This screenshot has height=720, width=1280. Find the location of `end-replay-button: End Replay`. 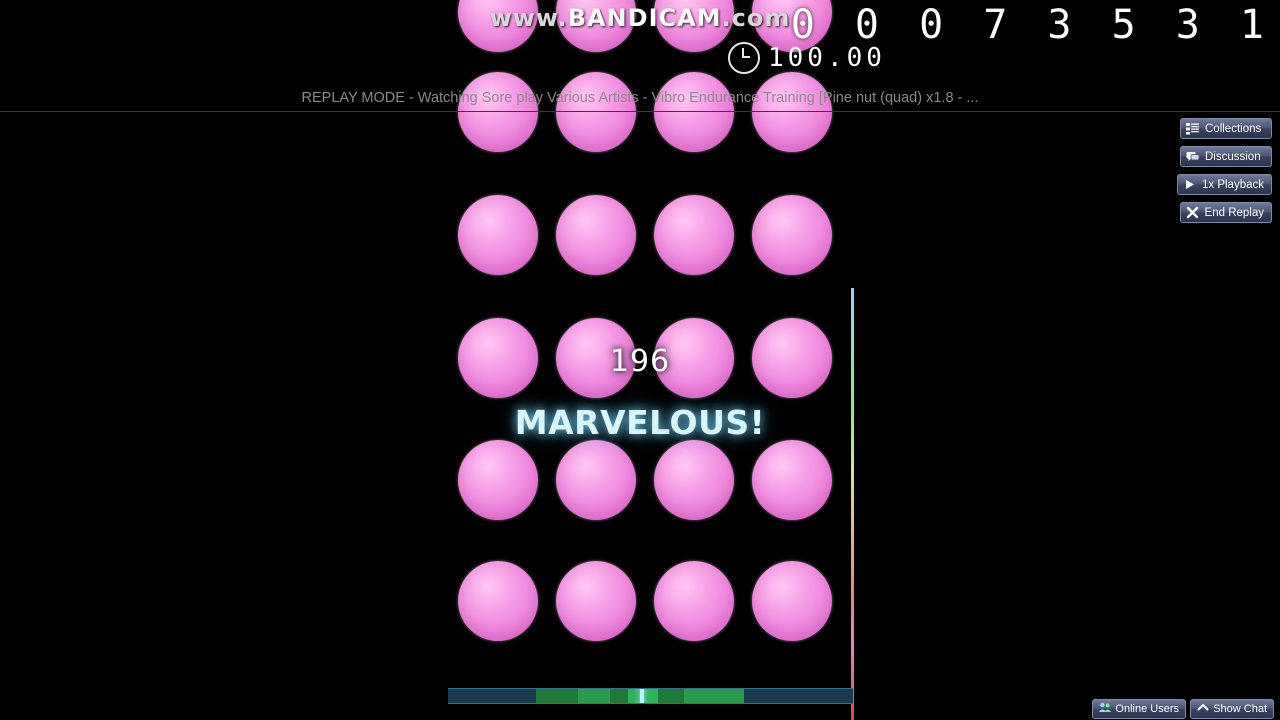

end-replay-button: End Replay is located at coordinates (1225, 212).